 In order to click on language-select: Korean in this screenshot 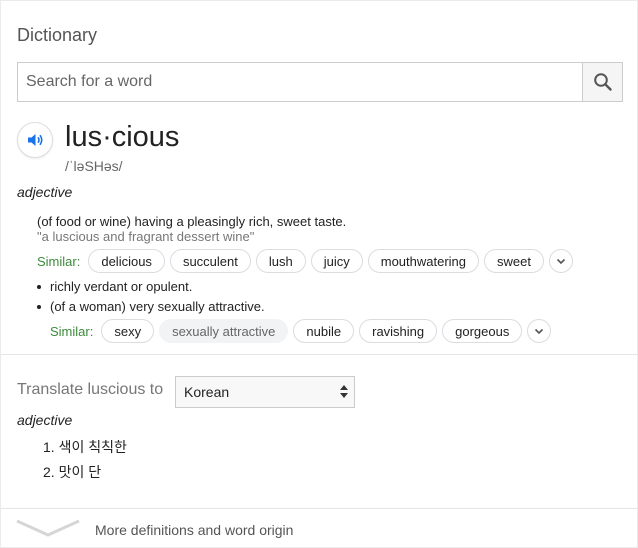, I will do `click(265, 392)`.